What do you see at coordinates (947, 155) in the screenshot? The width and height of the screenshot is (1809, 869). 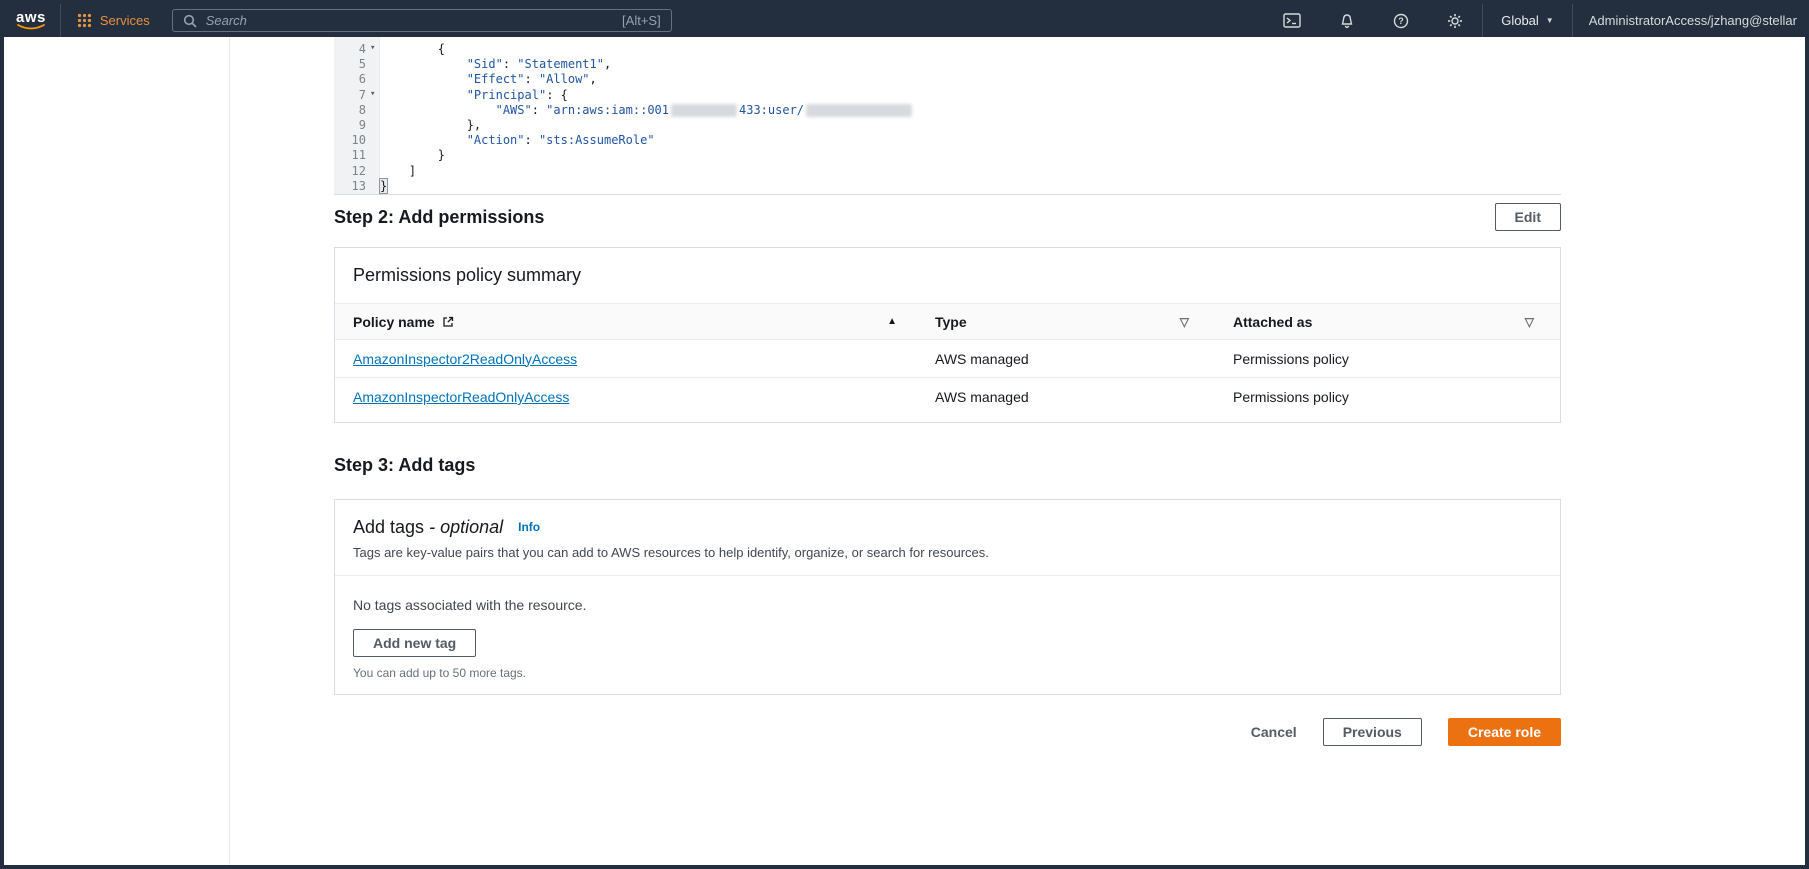 I see `code-line: 11 }` at bounding box center [947, 155].